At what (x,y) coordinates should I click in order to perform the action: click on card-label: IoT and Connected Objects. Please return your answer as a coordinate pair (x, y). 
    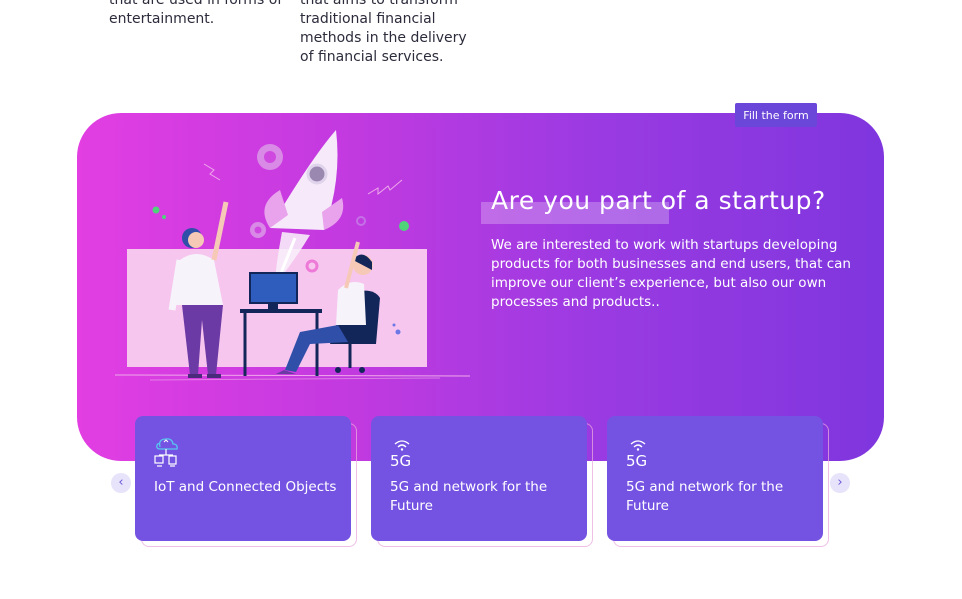
    Looking at the image, I should click on (245, 487).